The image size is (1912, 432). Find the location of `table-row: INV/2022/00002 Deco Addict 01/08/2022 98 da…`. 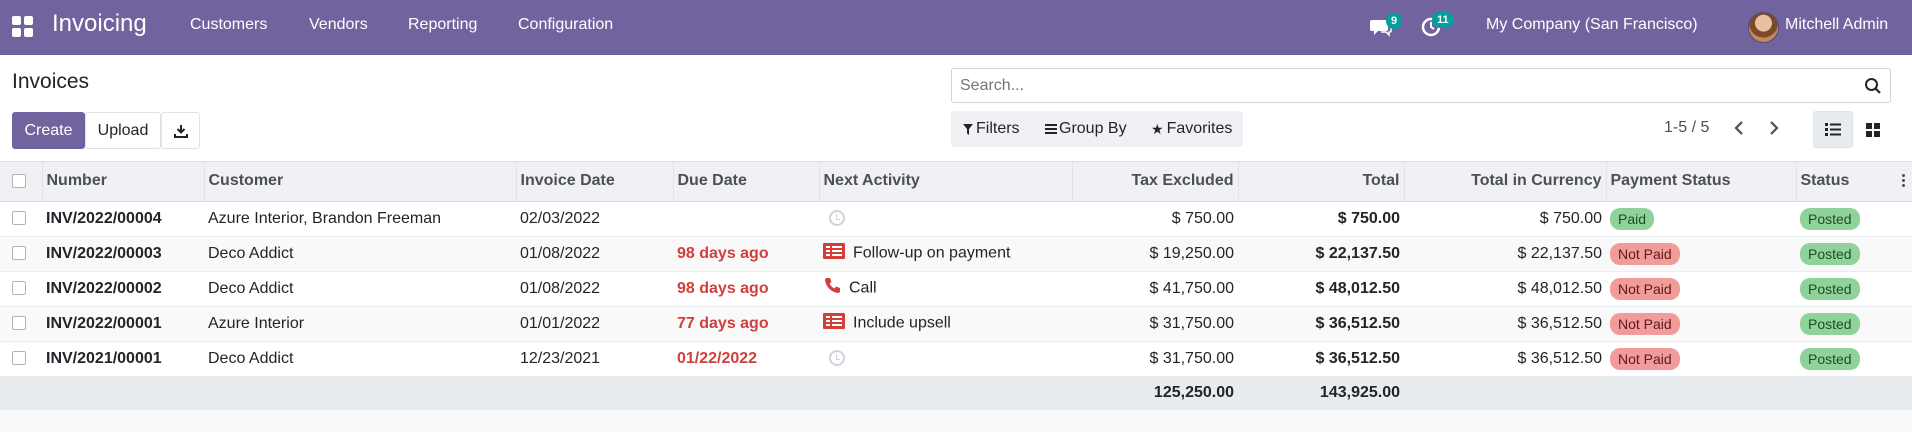

table-row: INV/2022/00002 Deco Addict 01/08/2022 98 da… is located at coordinates (956, 289).